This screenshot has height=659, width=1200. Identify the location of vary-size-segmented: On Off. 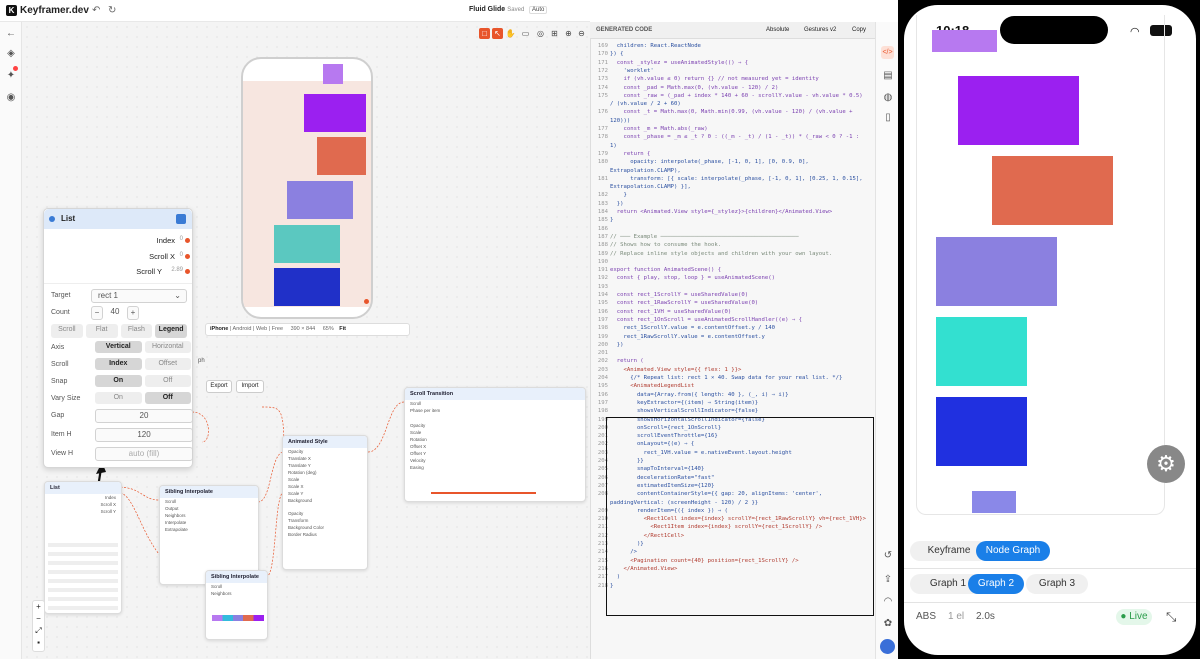
(143, 398).